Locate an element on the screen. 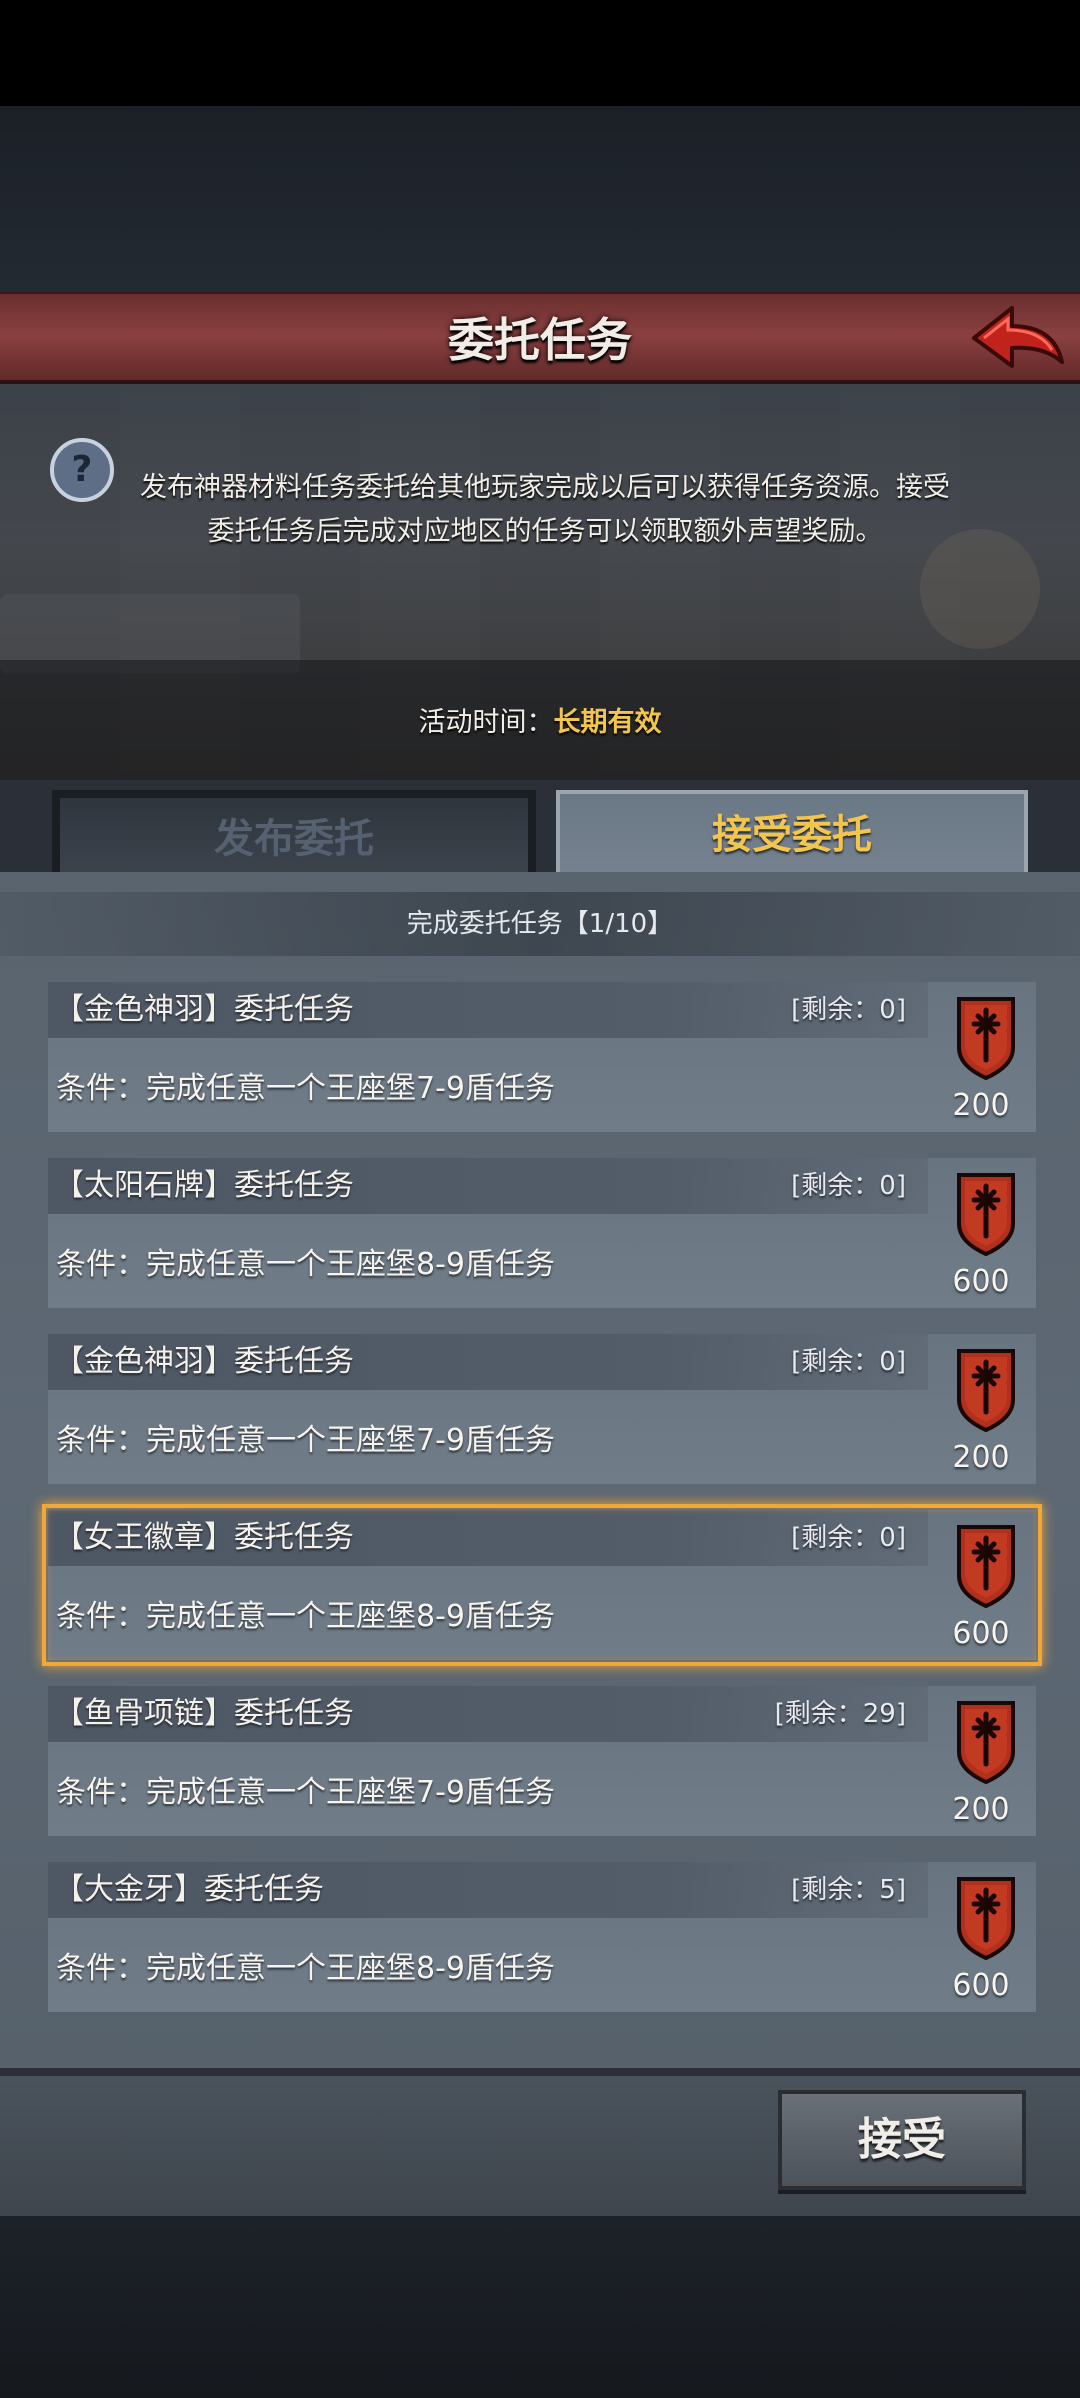 This screenshot has width=1080, height=2398. task-item: 【太阳石牌】委托任务 [剩余：0] 条件：完成任意一个王座堡8-9盾任务 600 is located at coordinates (542, 1233).